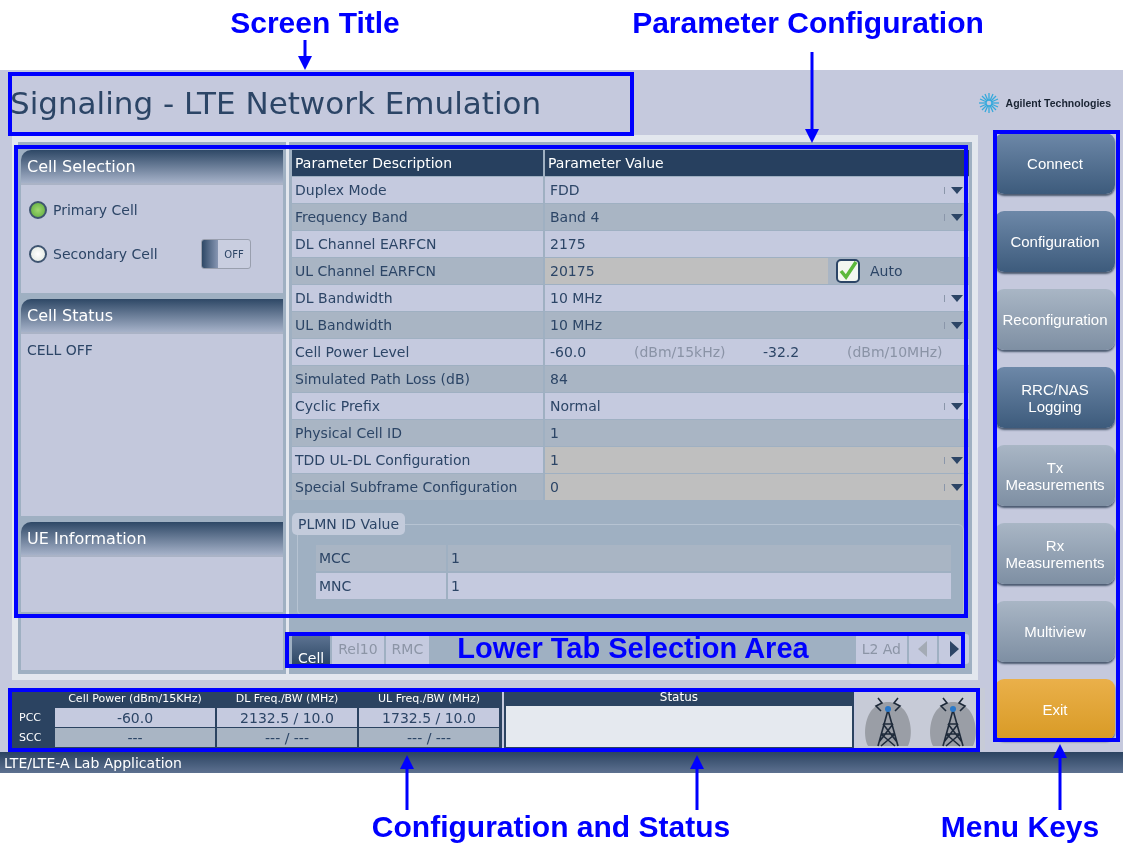  I want to click on parameter-name: Special Subframe Configuration, so click(417, 487).